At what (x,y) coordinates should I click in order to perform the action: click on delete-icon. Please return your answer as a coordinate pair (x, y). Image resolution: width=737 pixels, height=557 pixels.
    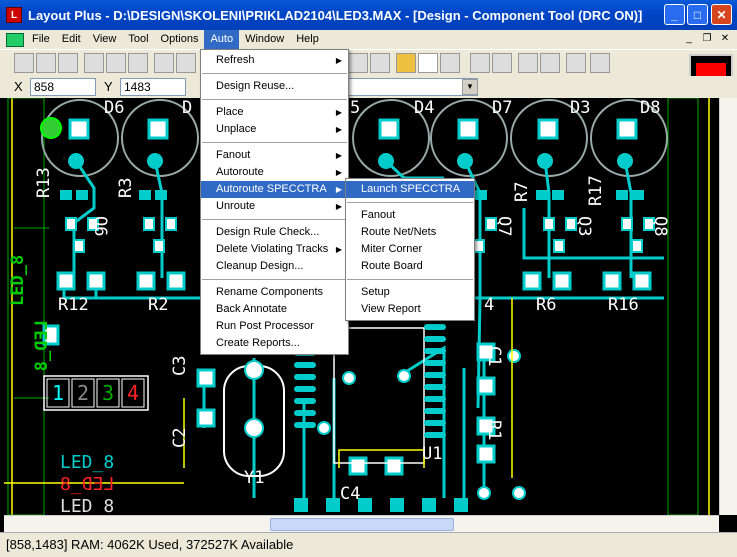
    Looking at the image, I should click on (94, 63).